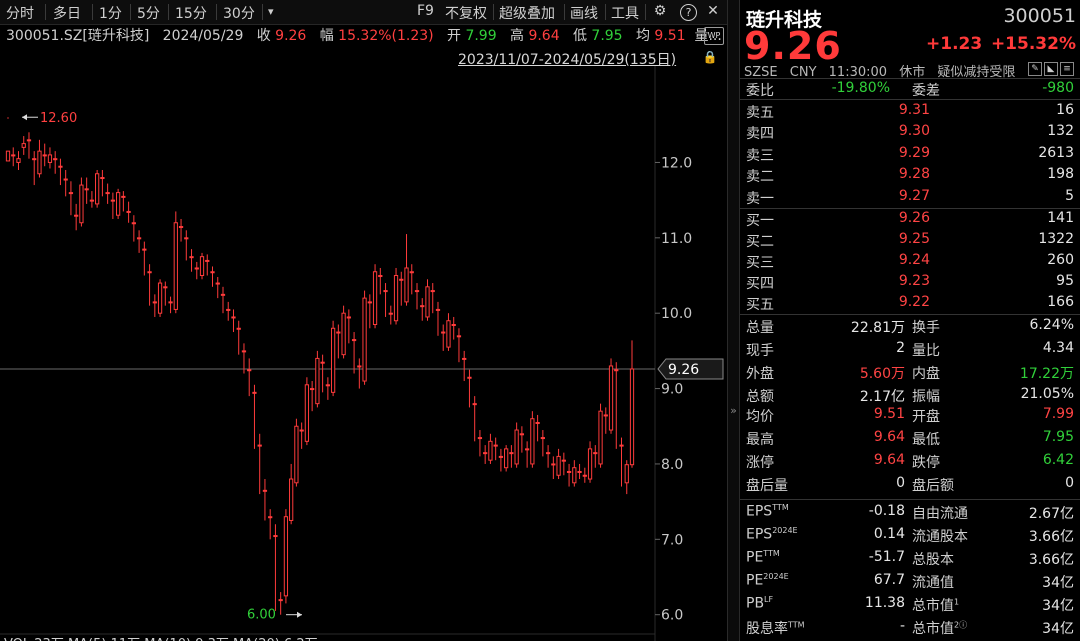 The width and height of the screenshot is (1080, 641). Describe the element at coordinates (926, 463) in the screenshot. I see `stat-label: 跌停` at that location.